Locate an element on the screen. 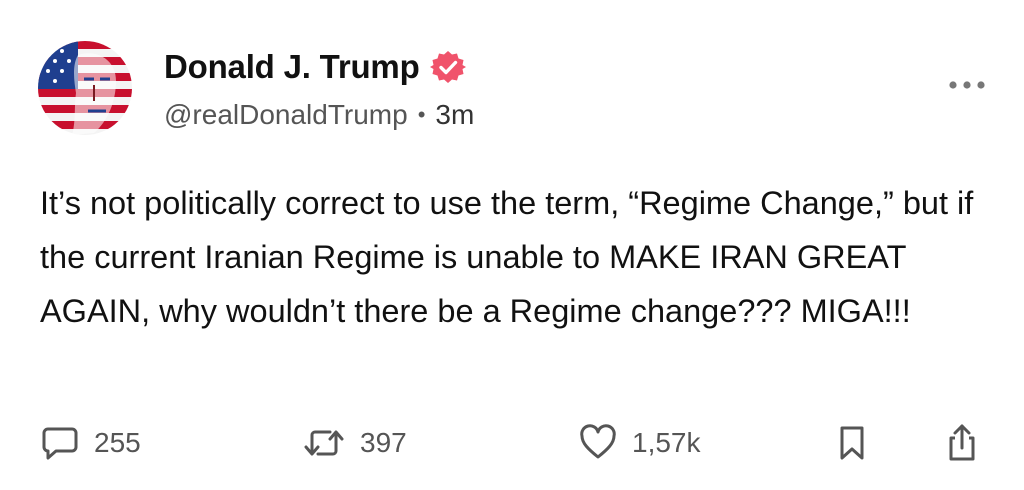 The width and height of the screenshot is (1024, 490). more-dots-icon is located at coordinates (967, 85).